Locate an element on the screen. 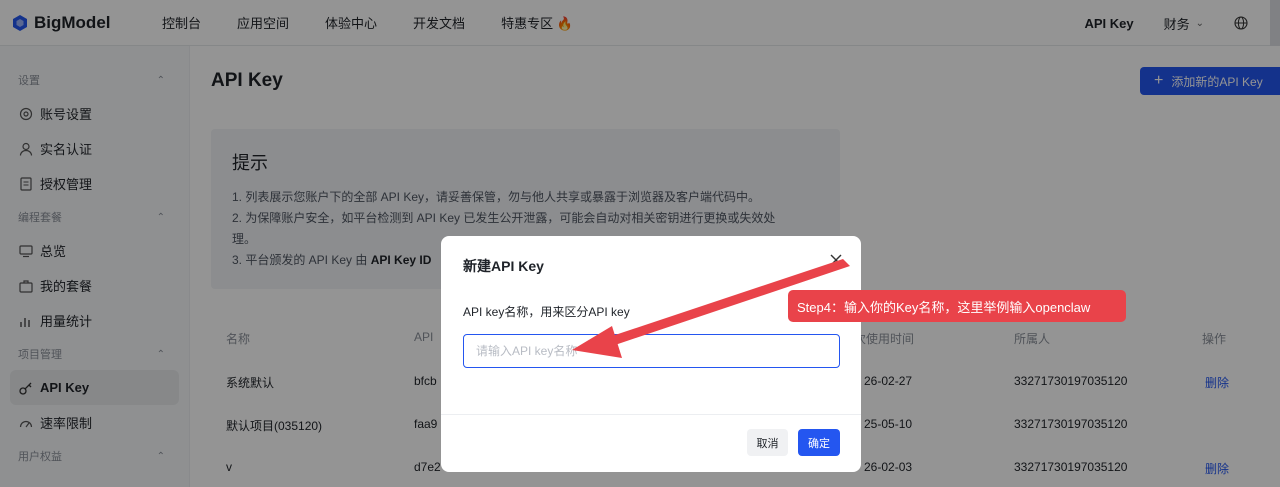 The image size is (1280, 487). step-annotation: Step4：输入你的Key名称，这里举例输入openclaw is located at coordinates (957, 306).